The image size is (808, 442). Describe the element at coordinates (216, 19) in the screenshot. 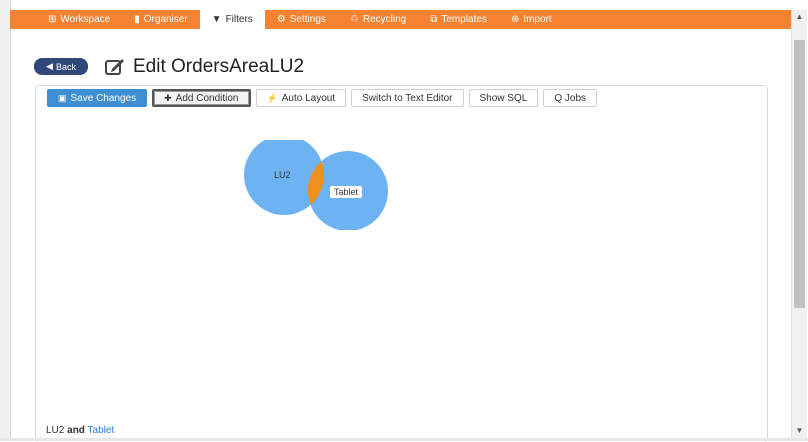

I see `filter-icon: ▼` at that location.